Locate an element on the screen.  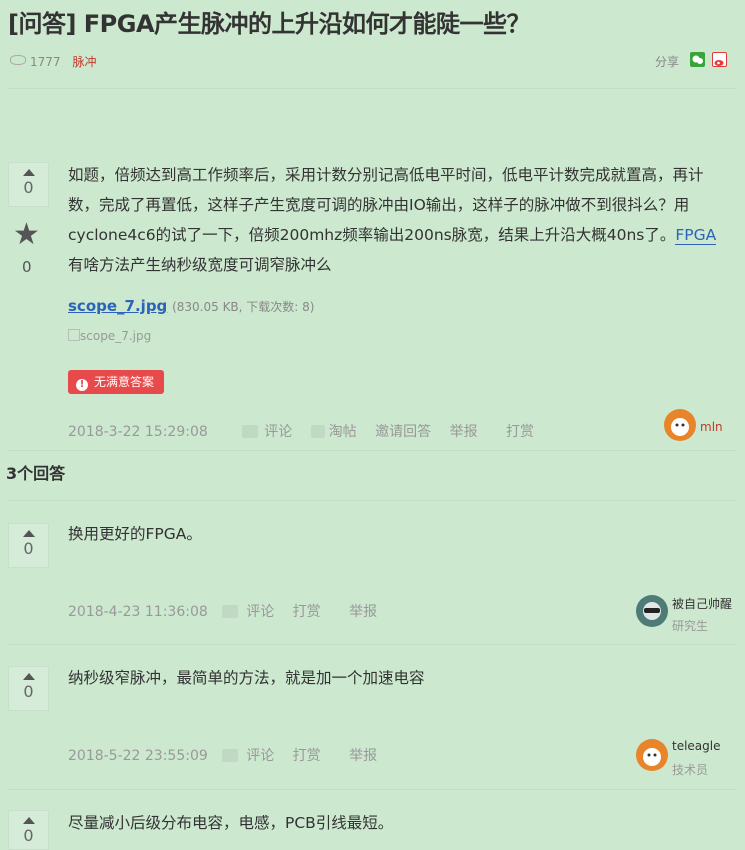
author-name: 被自己帅醒 is located at coordinates (702, 603).